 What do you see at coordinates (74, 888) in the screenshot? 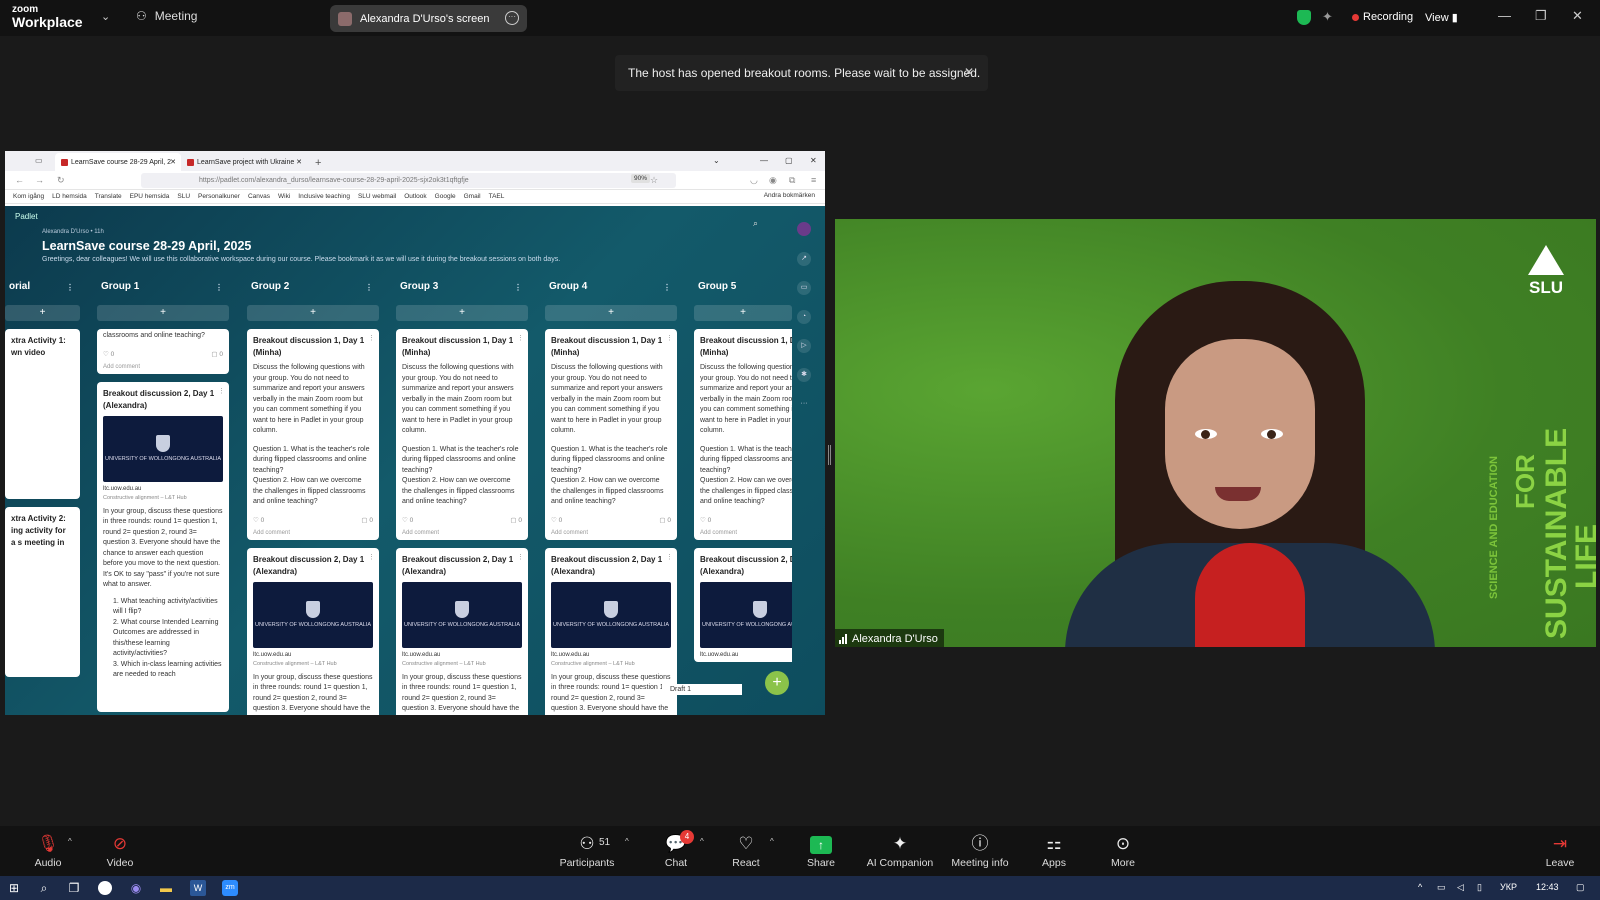
I see `task-view-icon: ❐` at bounding box center [74, 888].